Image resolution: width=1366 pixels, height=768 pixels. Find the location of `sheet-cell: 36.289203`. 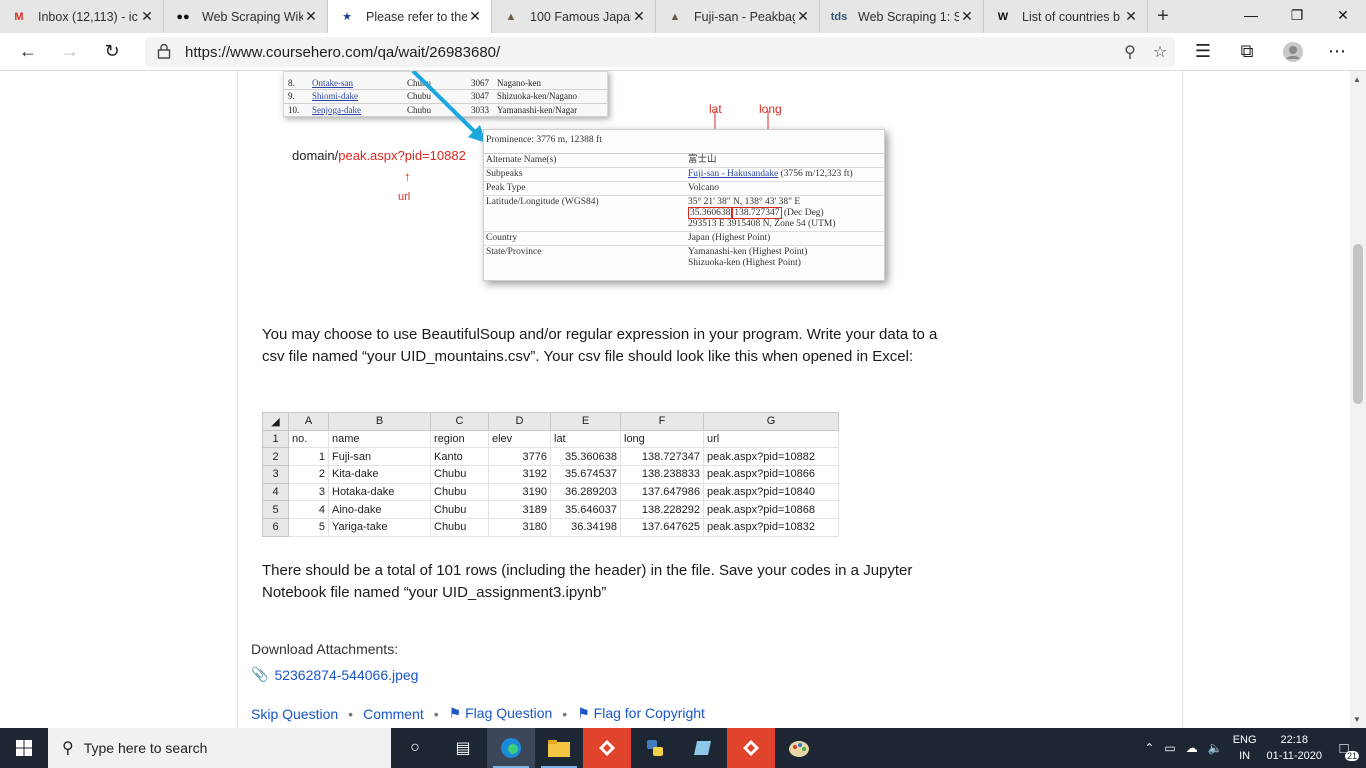

sheet-cell: 36.289203 is located at coordinates (585, 492).